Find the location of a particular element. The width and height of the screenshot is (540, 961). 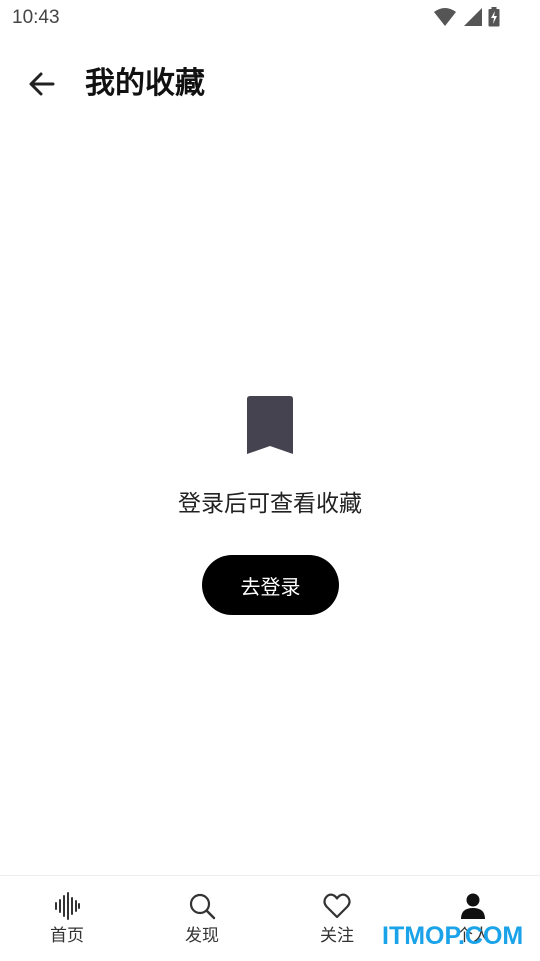

sound-wave-icon is located at coordinates (67, 906).